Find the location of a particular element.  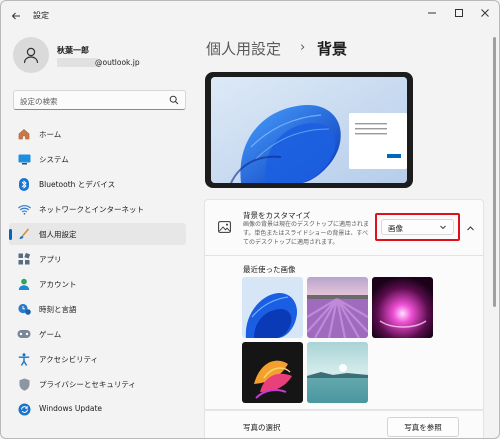

window-title: 設定 is located at coordinates (41, 15).